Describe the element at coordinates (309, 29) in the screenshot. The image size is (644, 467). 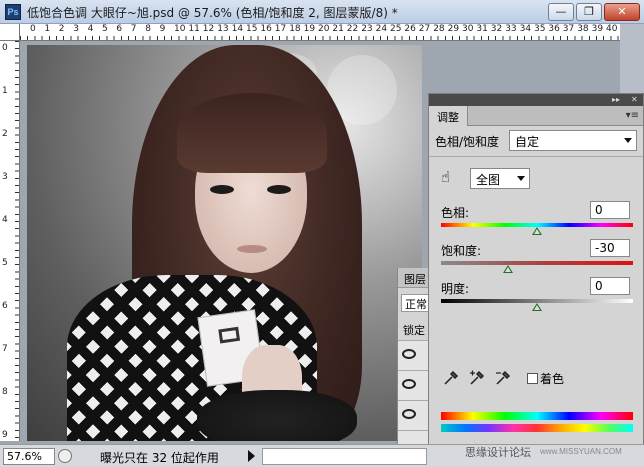
I see `ruler-tick-label: 19` at that location.